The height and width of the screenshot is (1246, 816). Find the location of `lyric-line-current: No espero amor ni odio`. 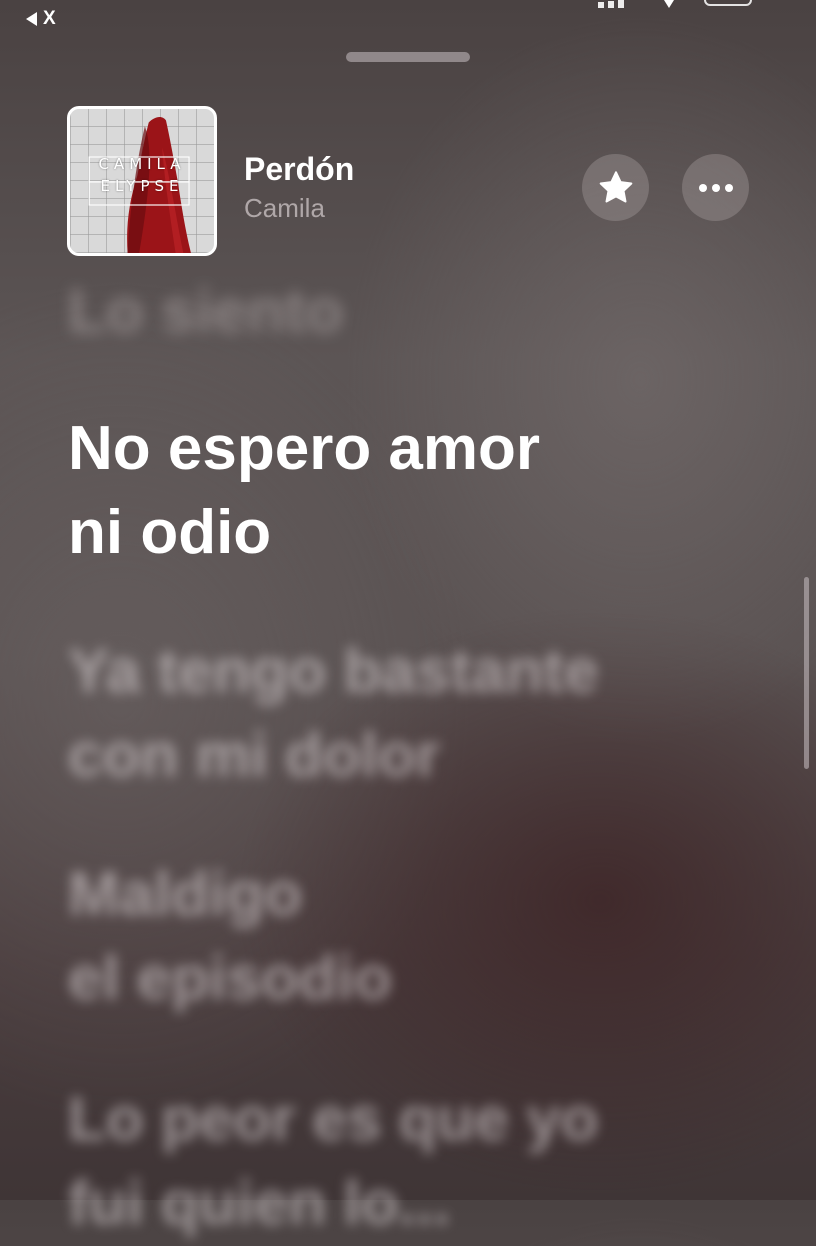

lyric-line-current: No espero amor ni odio is located at coordinates (418, 491).